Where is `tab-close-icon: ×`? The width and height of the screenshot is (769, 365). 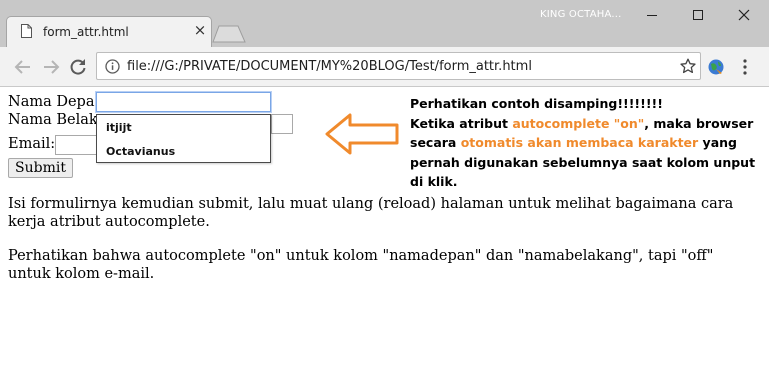
tab-close-icon: × is located at coordinates (200, 30).